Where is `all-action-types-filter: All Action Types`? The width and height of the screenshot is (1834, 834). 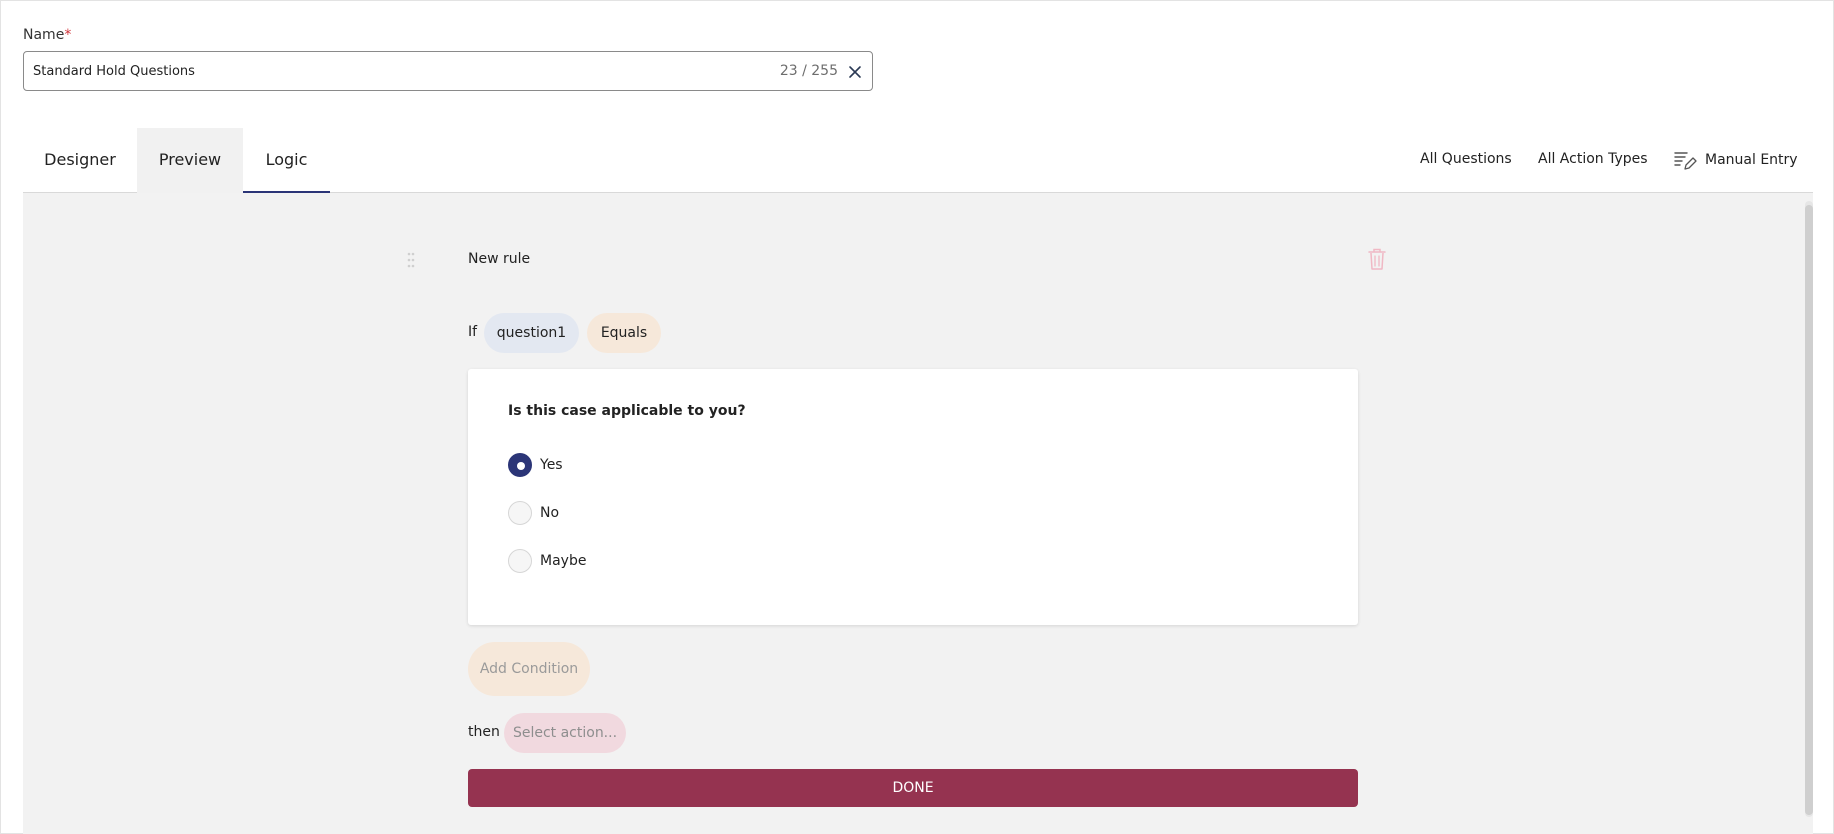 all-action-types-filter: All Action Types is located at coordinates (1593, 159).